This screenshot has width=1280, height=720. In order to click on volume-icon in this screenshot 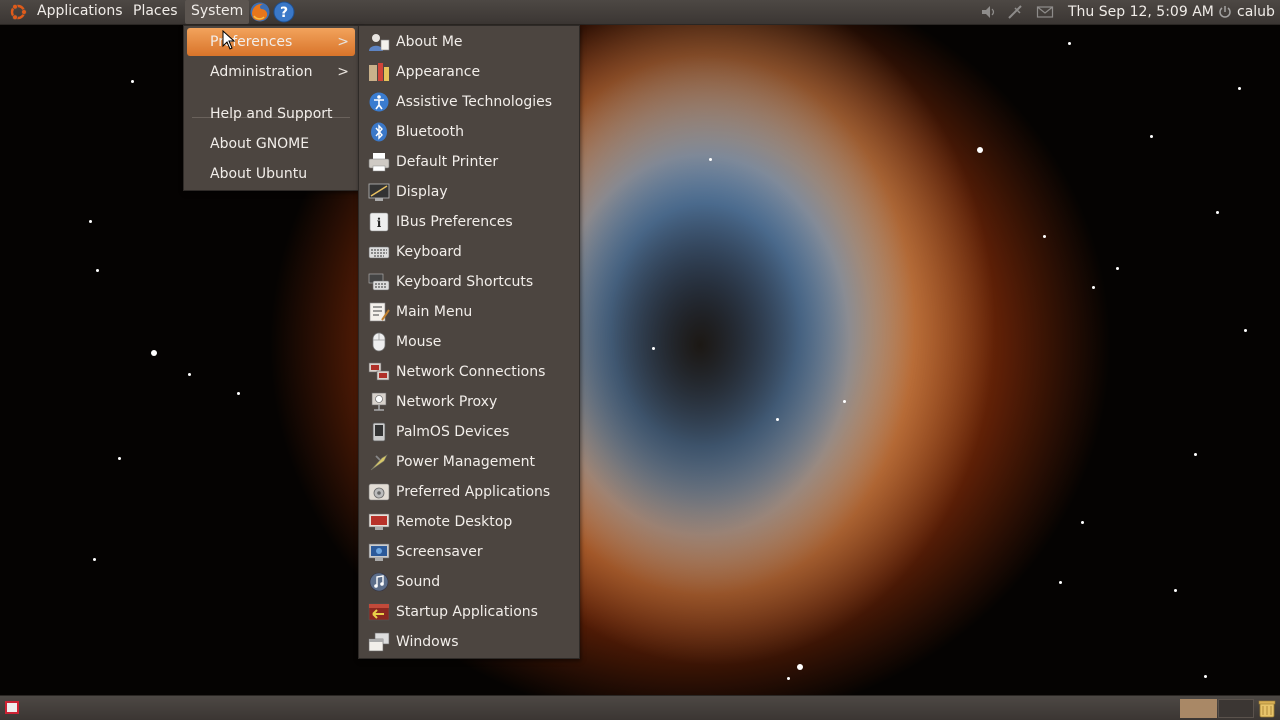, I will do `click(989, 12)`.